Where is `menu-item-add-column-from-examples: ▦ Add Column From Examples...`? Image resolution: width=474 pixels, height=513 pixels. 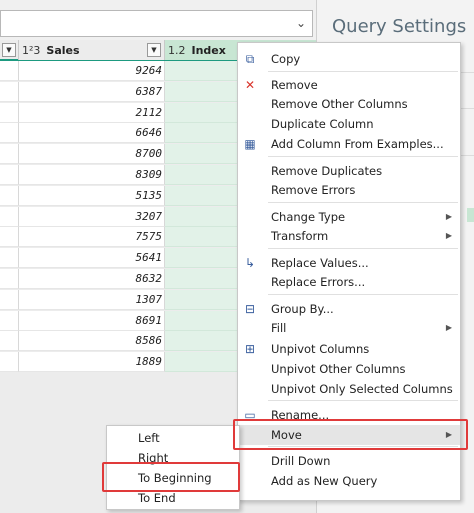 menu-item-add-column-from-examples: ▦ Add Column From Examples... is located at coordinates (349, 144).